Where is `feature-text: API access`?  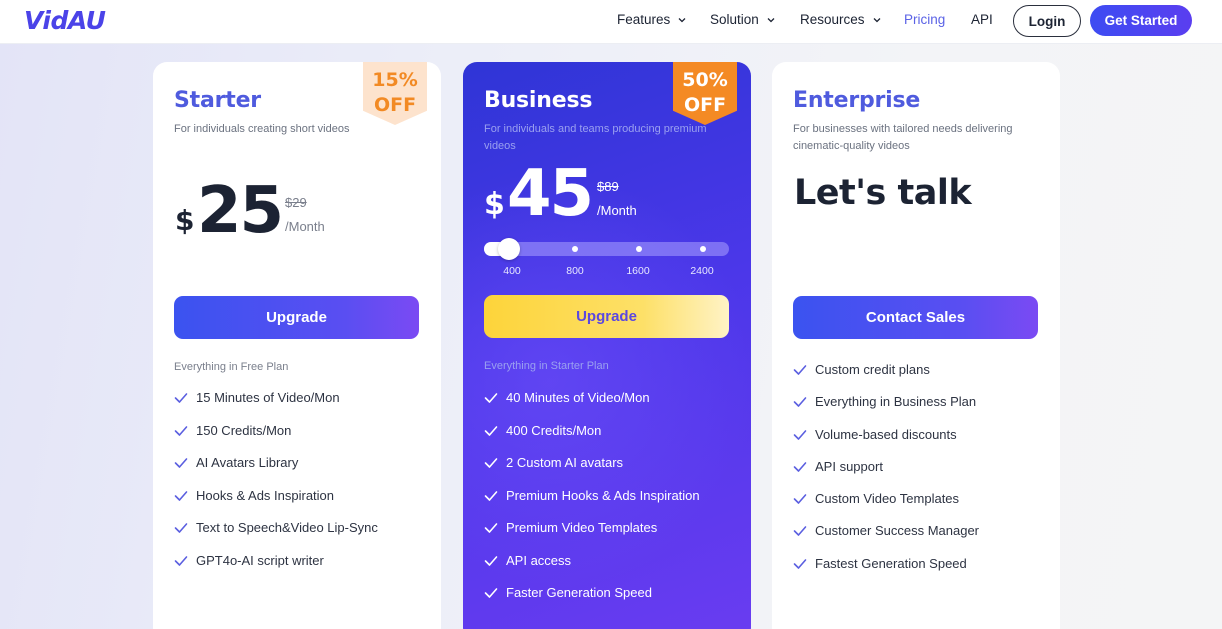
feature-text: API access is located at coordinates (539, 560).